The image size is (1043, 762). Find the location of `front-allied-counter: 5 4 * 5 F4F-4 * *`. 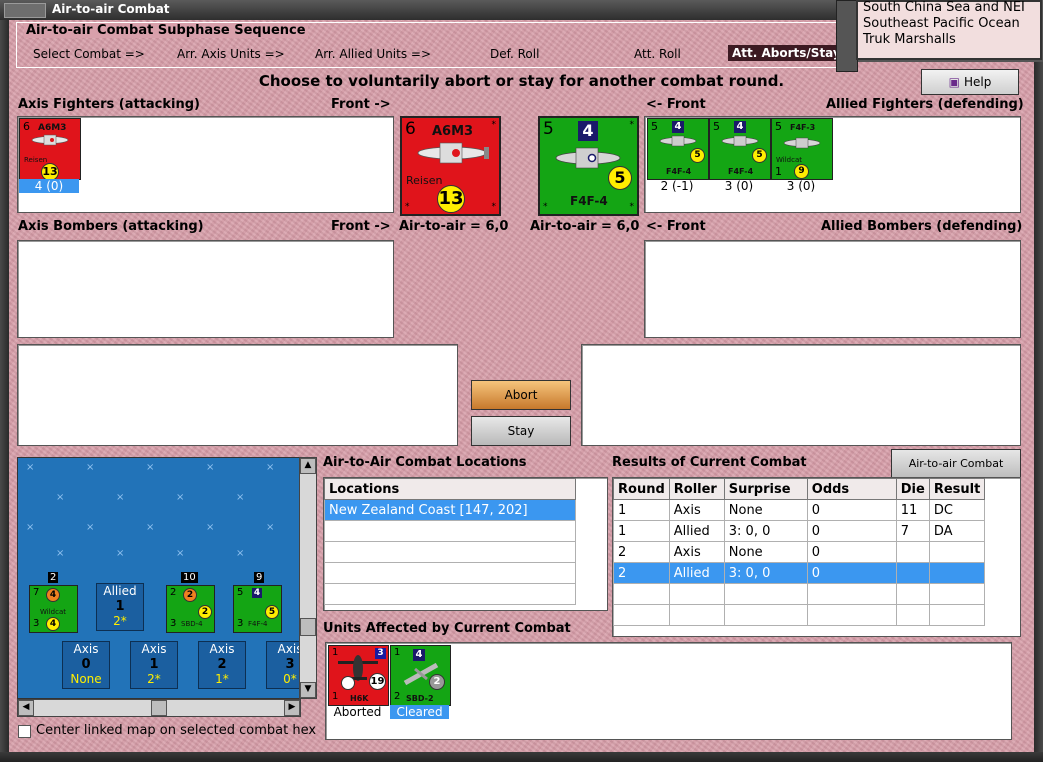

front-allied-counter: 5 4 * 5 F4F-4 * * is located at coordinates (588, 166).